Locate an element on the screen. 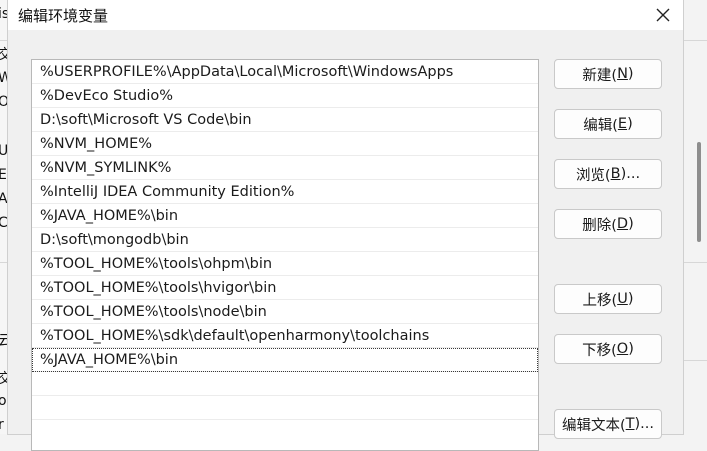 The height and width of the screenshot is (451, 707). new-button: 新建(N) is located at coordinates (608, 74).